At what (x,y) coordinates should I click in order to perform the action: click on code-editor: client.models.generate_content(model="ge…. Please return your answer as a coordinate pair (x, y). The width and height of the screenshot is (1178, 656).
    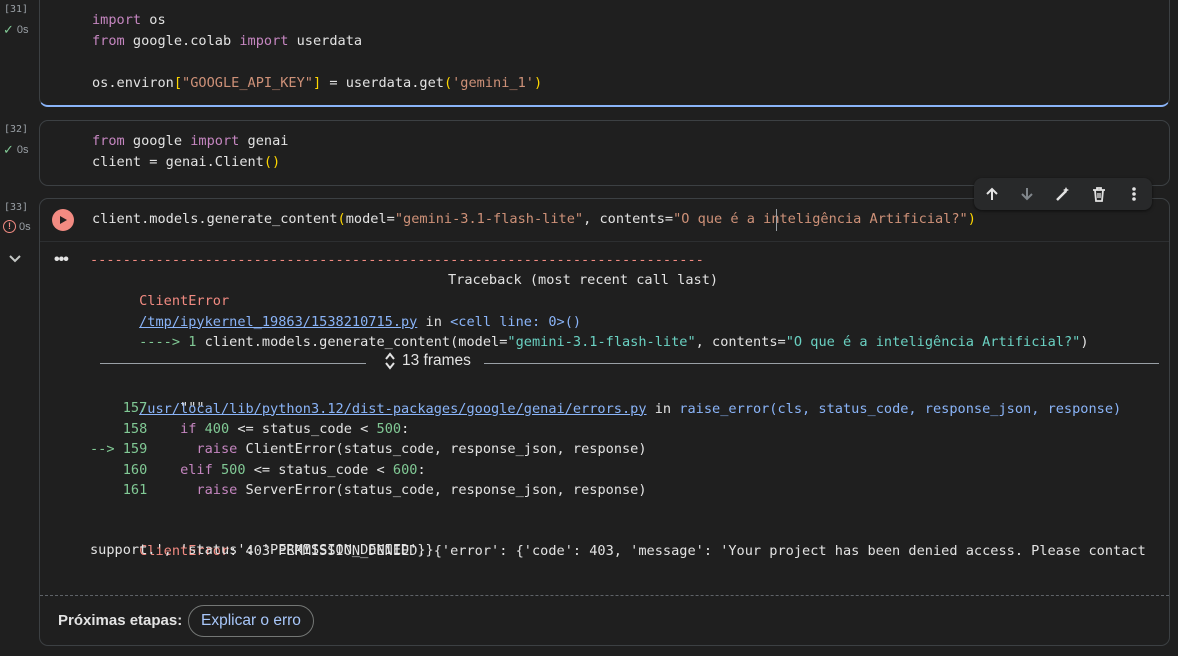
    Looking at the image, I should click on (534, 219).